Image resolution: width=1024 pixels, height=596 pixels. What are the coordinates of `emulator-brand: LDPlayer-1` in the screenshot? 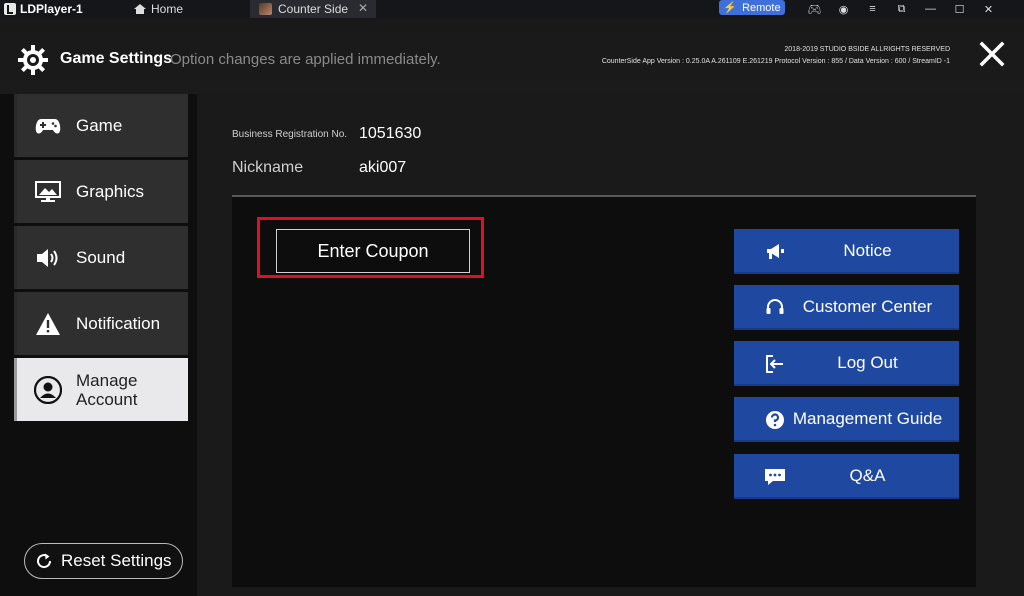 It's located at (60, 9).